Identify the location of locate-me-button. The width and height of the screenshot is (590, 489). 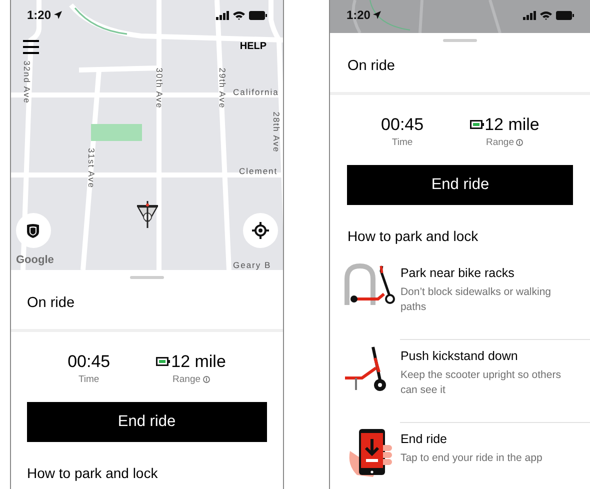
(260, 230).